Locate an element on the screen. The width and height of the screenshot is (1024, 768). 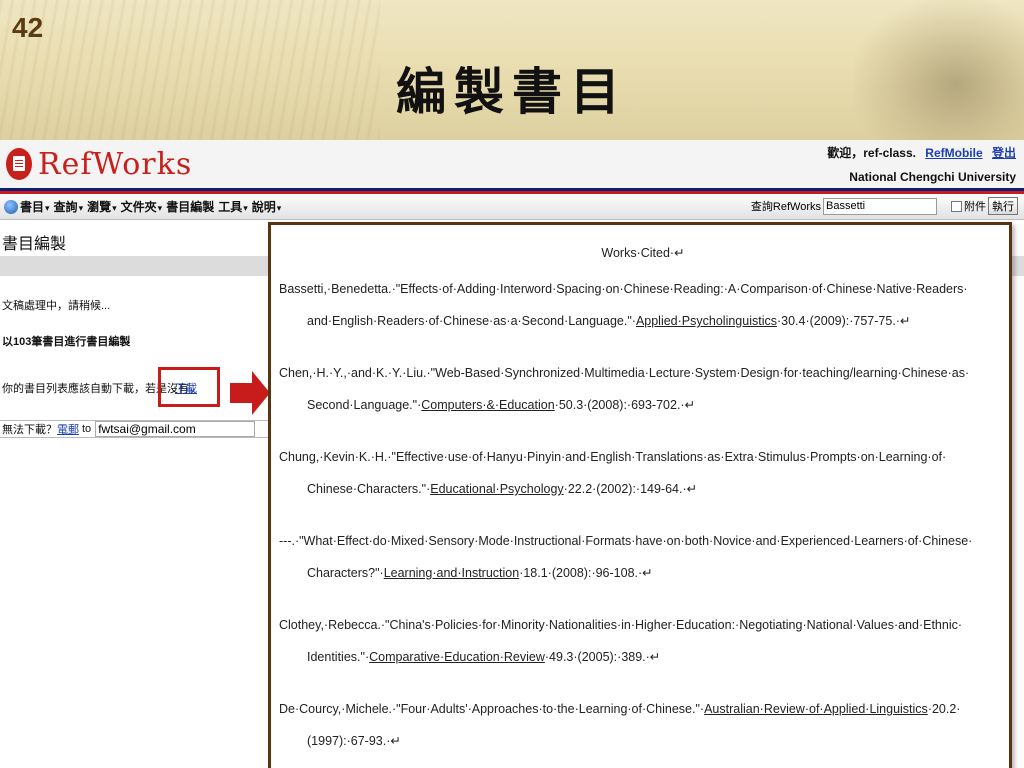
document-icon is located at coordinates (19, 164).